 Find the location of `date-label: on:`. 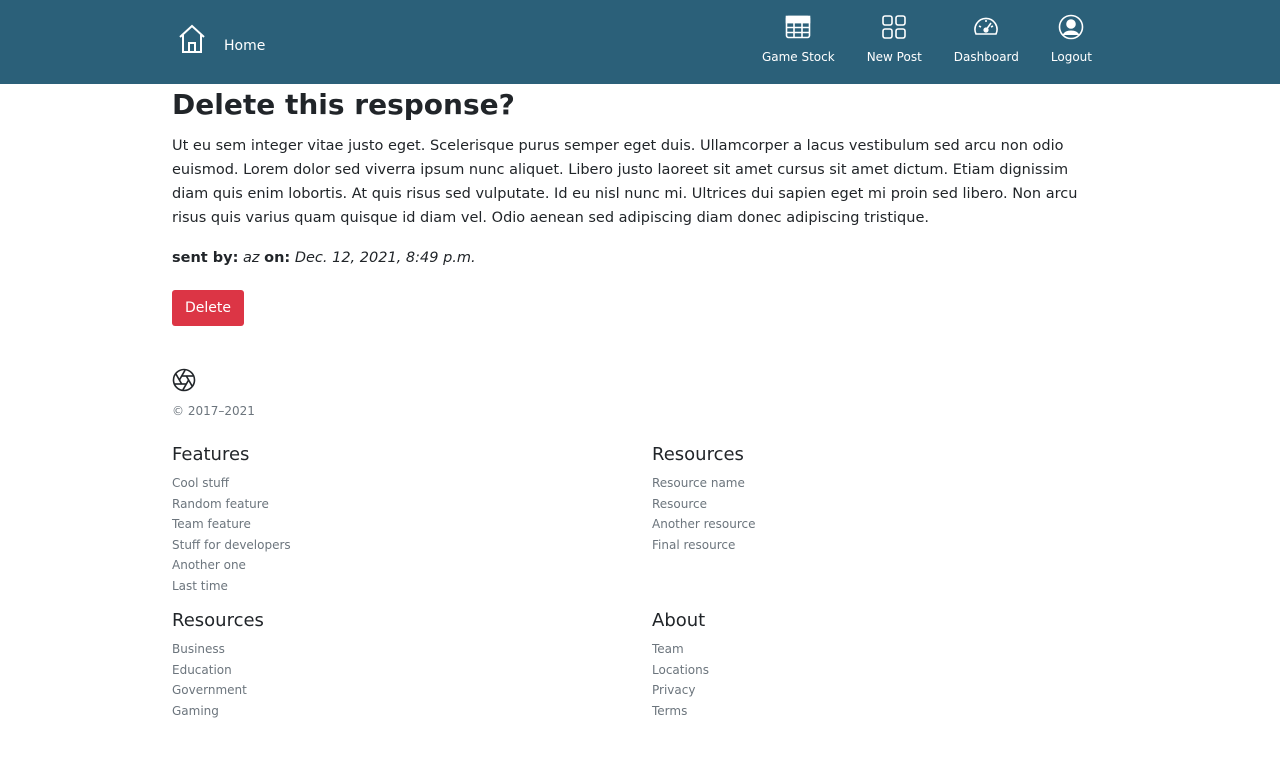

date-label: on: is located at coordinates (277, 258).